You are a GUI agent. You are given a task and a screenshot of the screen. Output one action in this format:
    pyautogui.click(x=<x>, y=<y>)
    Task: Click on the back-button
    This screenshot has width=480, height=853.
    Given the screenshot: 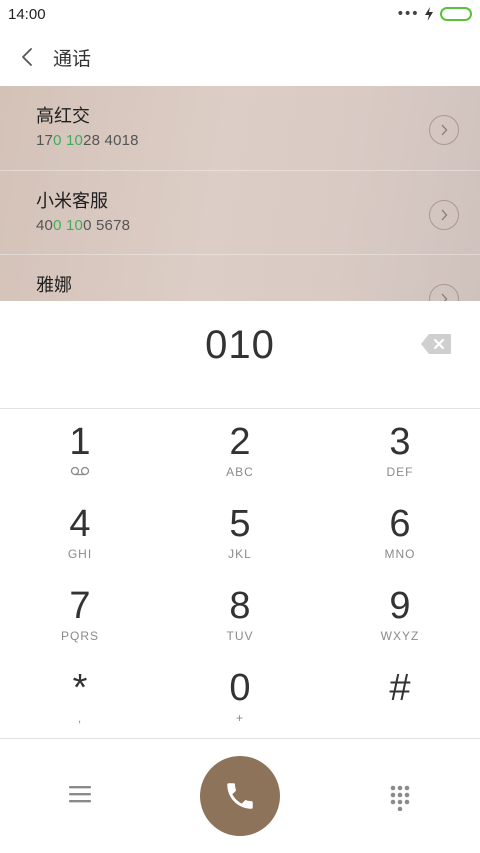 What is the action you would take?
    pyautogui.click(x=27, y=57)
    